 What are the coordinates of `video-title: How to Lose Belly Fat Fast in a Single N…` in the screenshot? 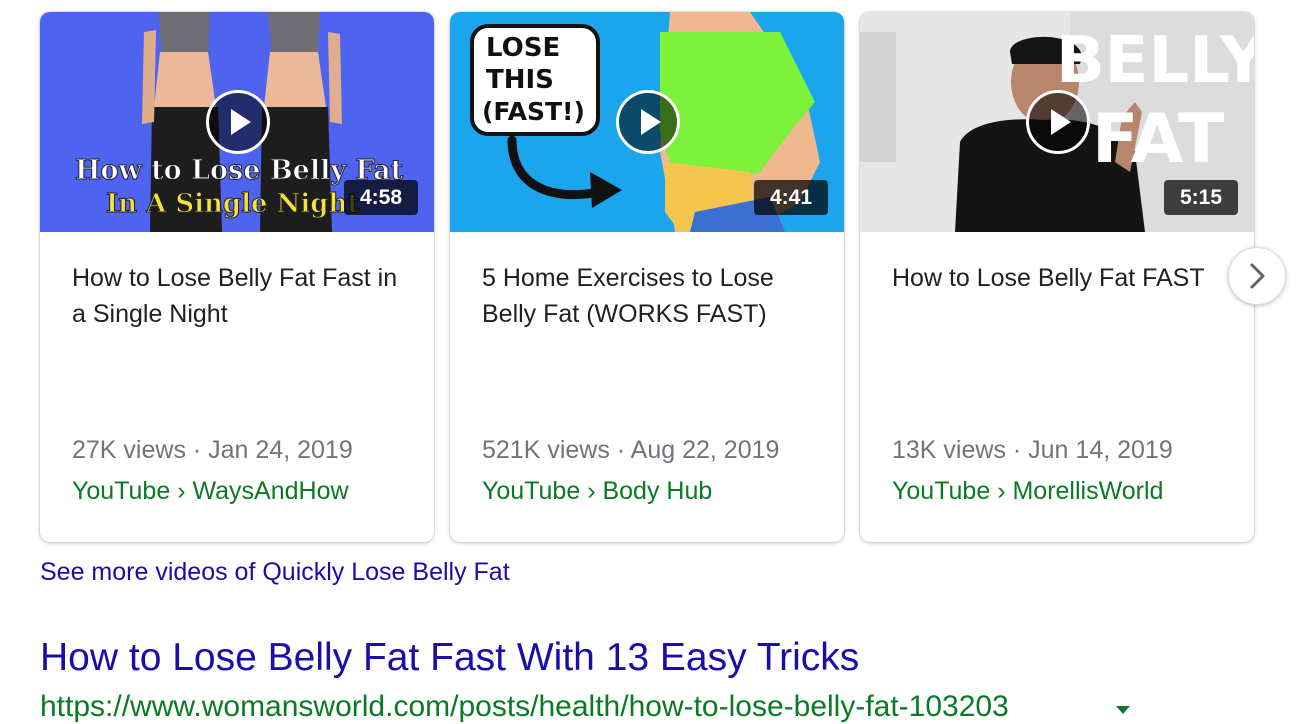 It's located at (239, 296).